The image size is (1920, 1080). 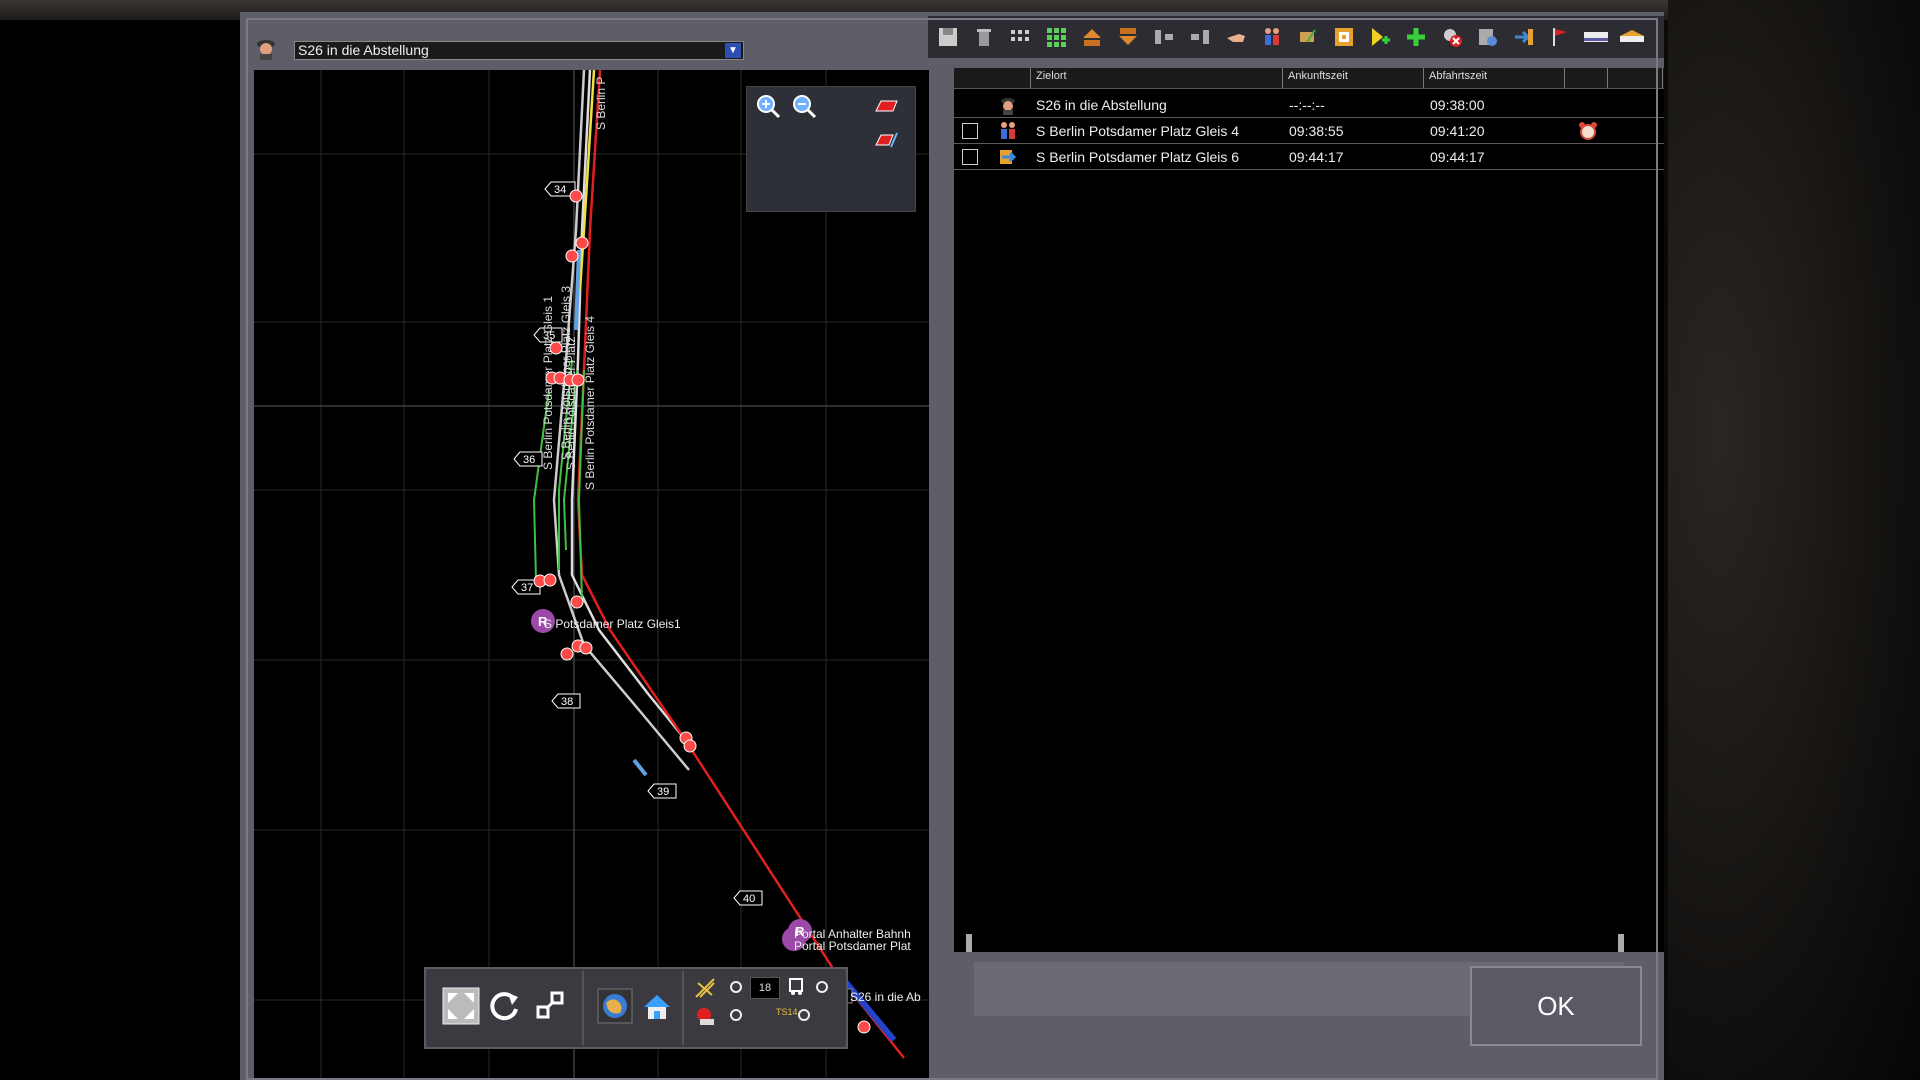 What do you see at coordinates (797, 986) in the screenshot?
I see `train-icon` at bounding box center [797, 986].